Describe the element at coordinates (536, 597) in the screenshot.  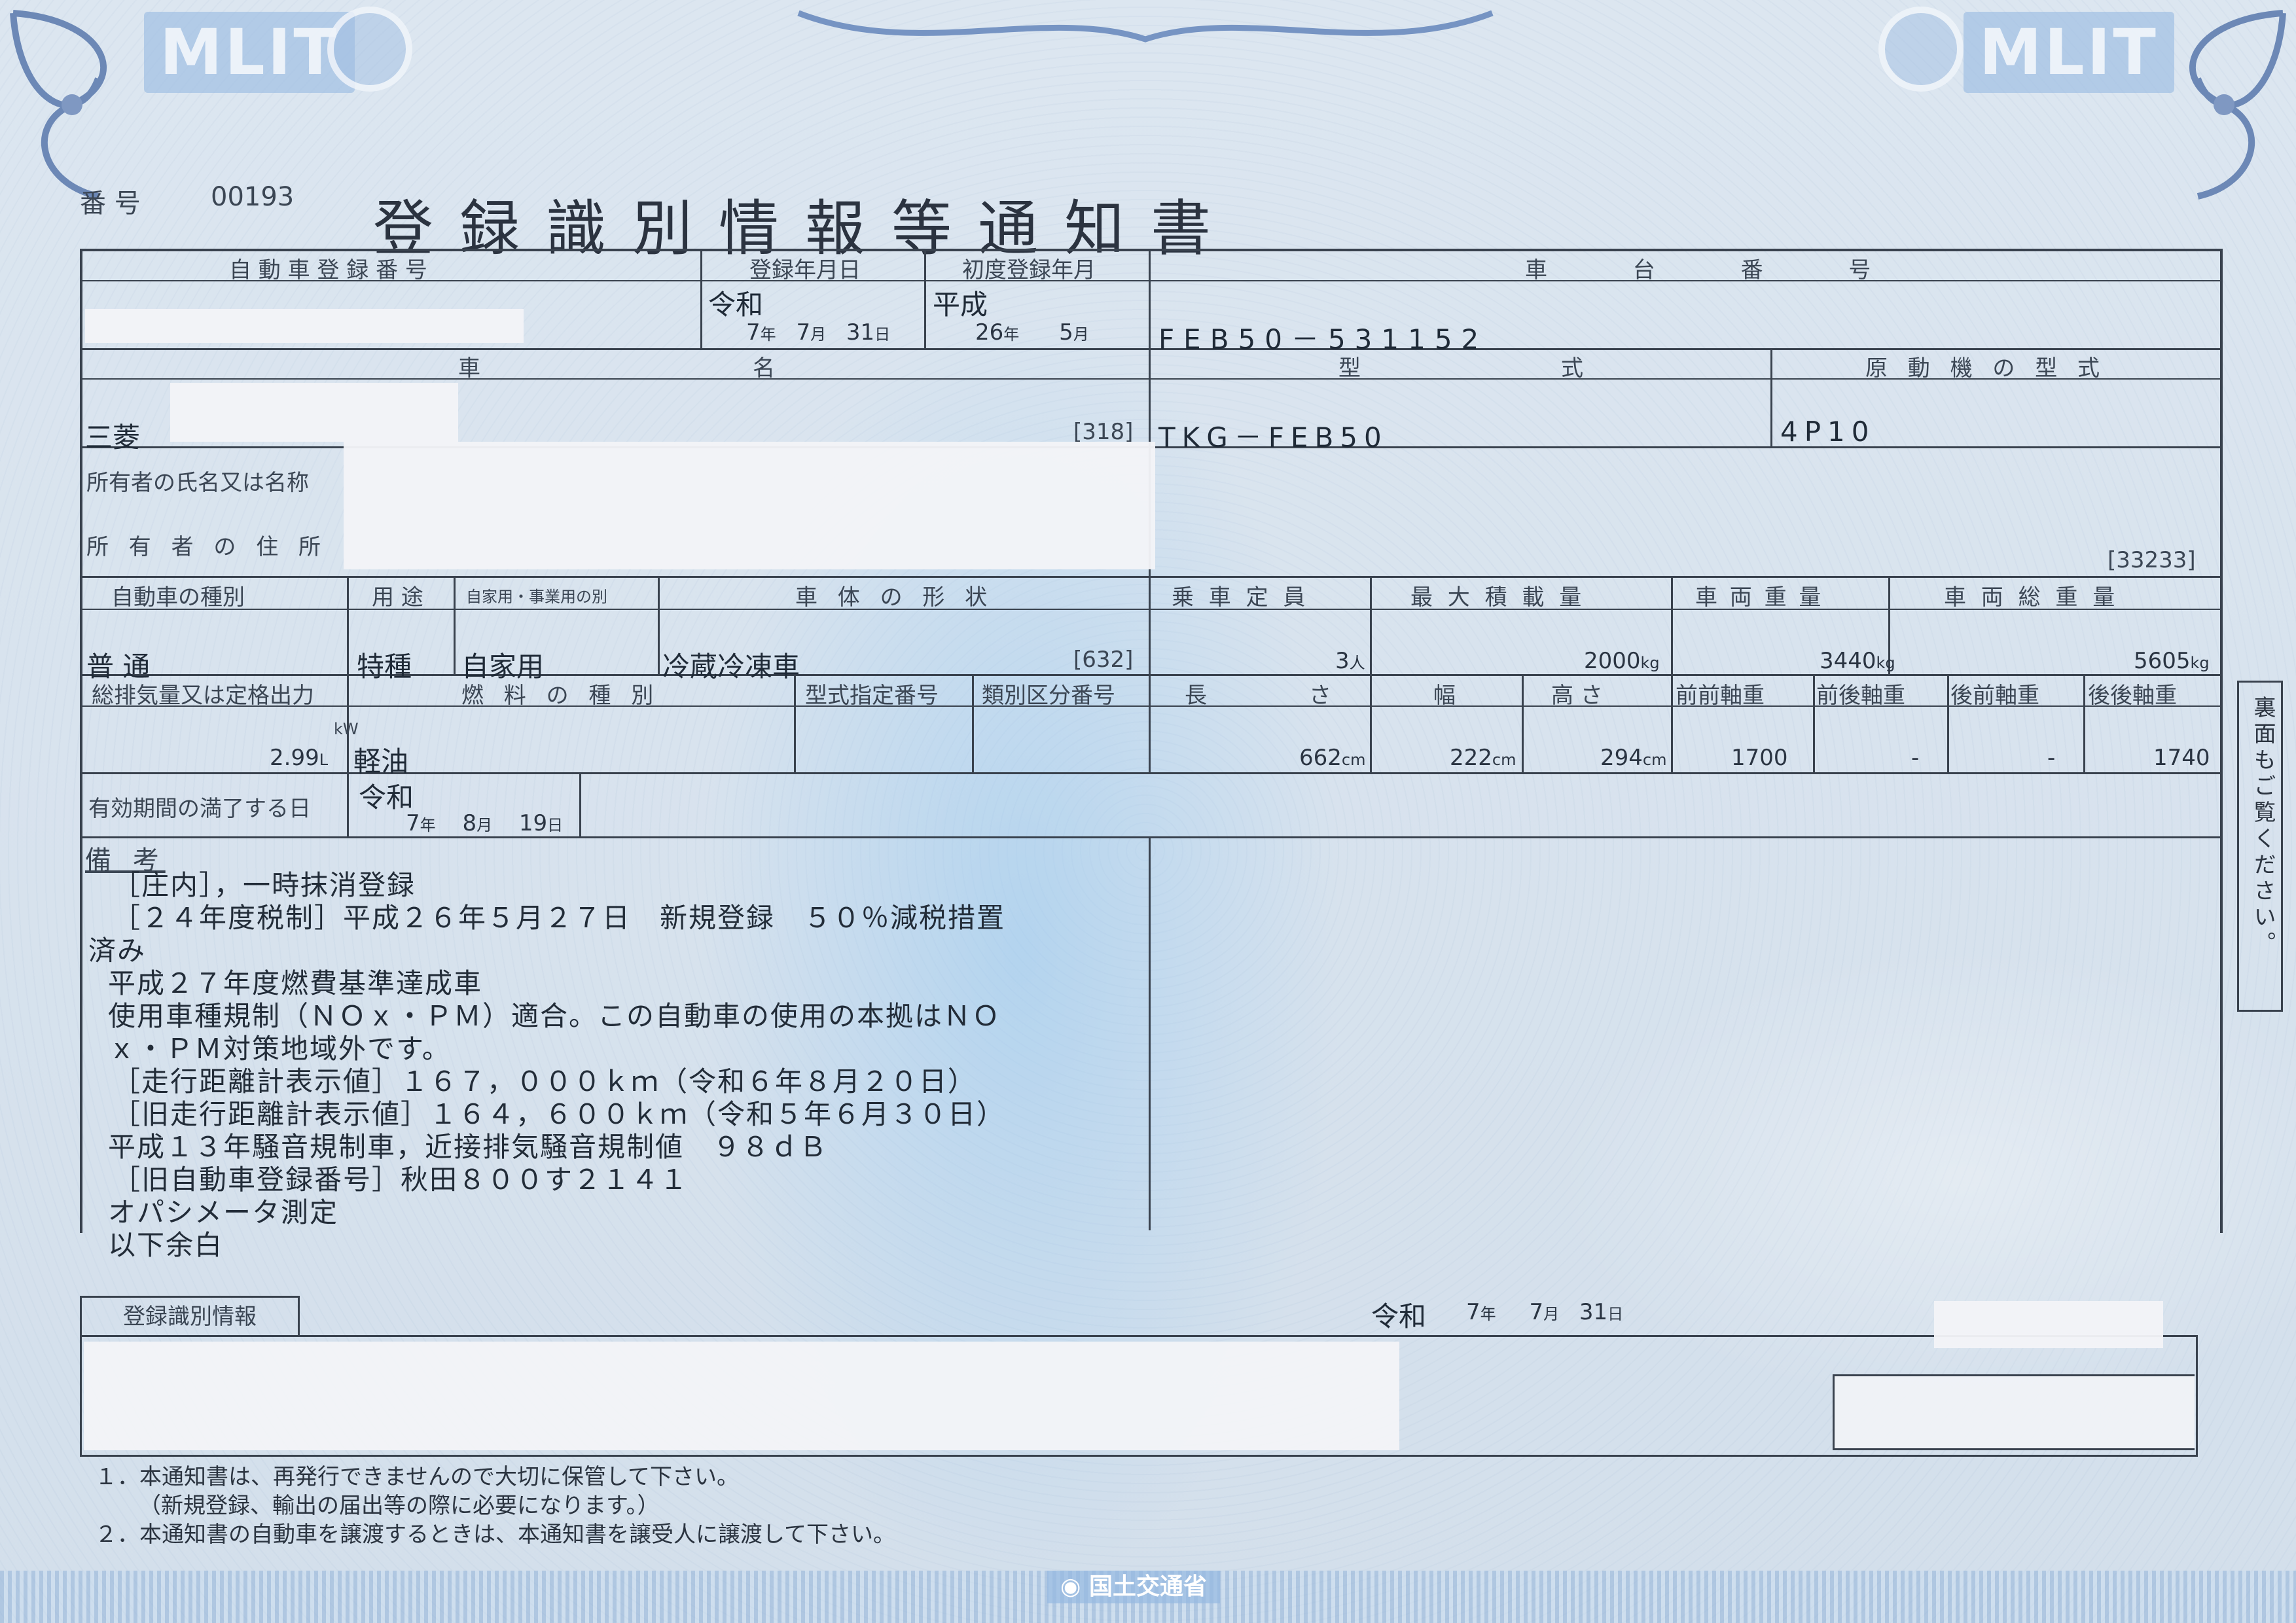
I see `private-business-label: 自家用・事業用の別` at that location.